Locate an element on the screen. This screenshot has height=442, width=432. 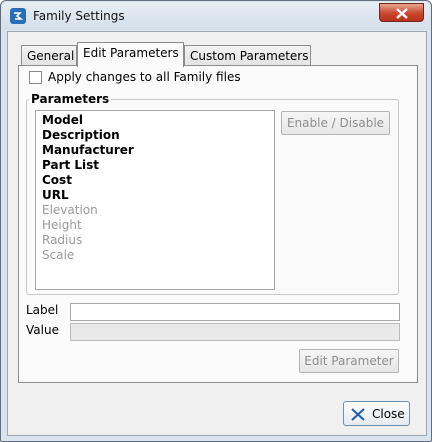
enable-disable-button: Enable / Disable is located at coordinates (335, 123).